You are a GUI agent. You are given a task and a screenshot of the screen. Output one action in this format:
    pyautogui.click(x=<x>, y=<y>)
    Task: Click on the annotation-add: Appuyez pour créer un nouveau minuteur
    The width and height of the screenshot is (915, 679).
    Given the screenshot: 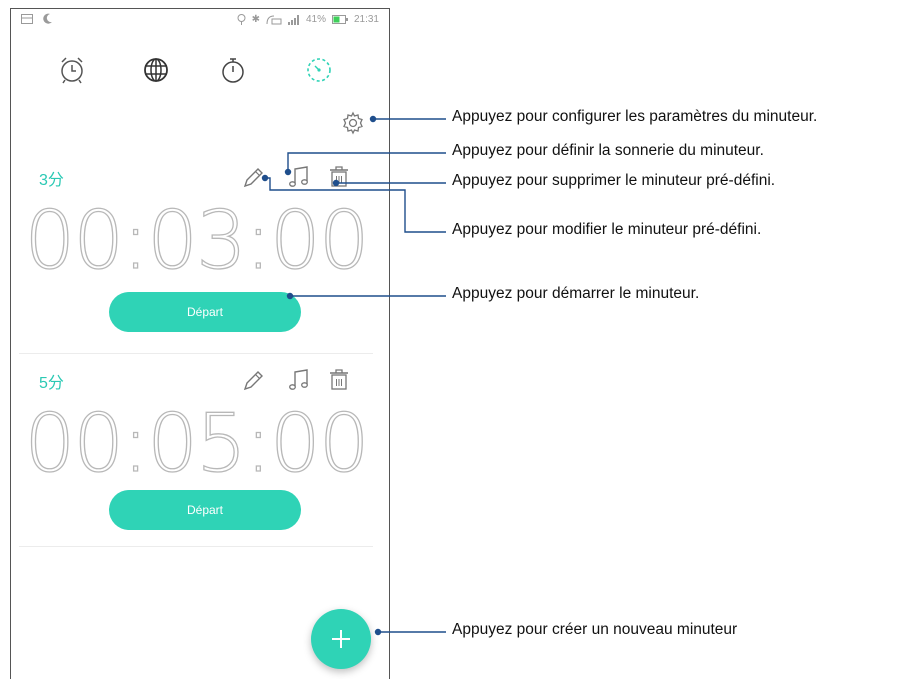 What is the action you would take?
    pyautogui.click(x=595, y=629)
    